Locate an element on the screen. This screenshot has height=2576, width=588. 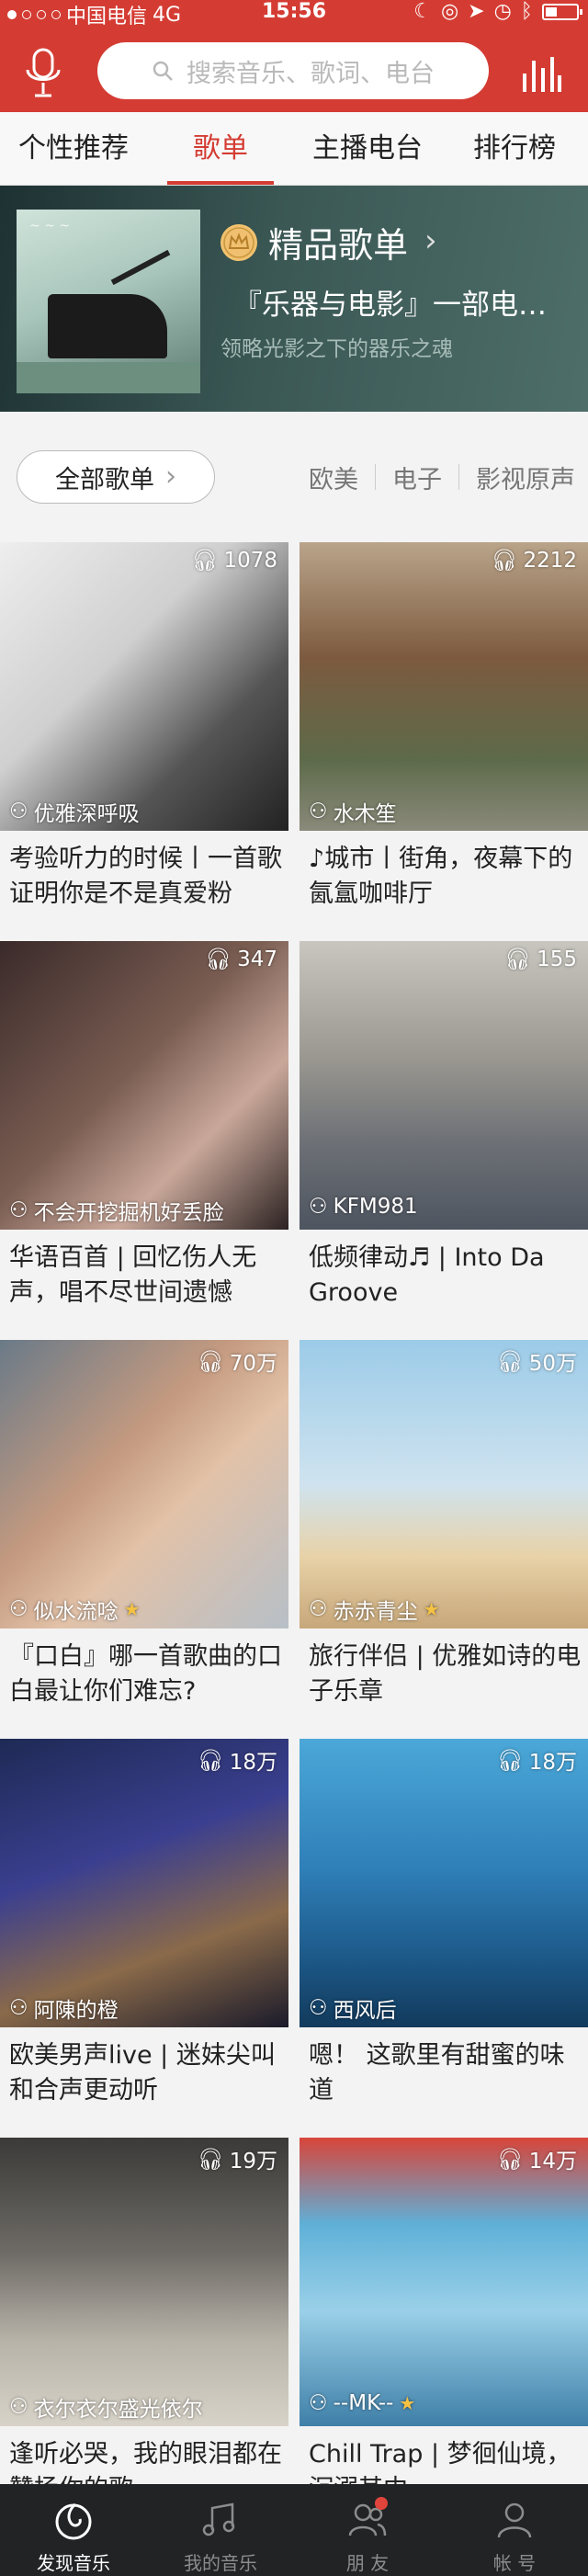
playlist-card: 🎧︎ 18万 ⚇ 阿陳的橙 欧美男声live | 迷妹尖叫和合声更动听 is located at coordinates (144, 1939).